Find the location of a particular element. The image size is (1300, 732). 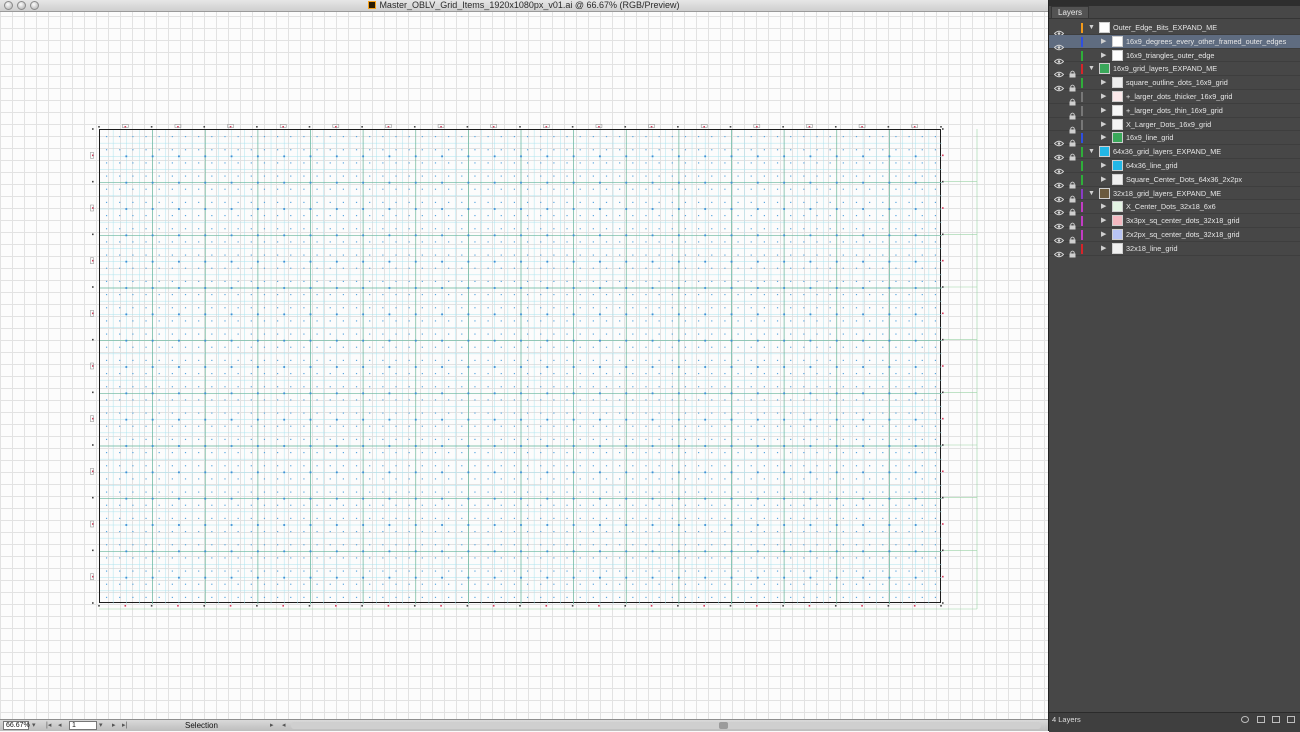

layer-name: 64x36_line_grid is located at coordinates (1152, 166).